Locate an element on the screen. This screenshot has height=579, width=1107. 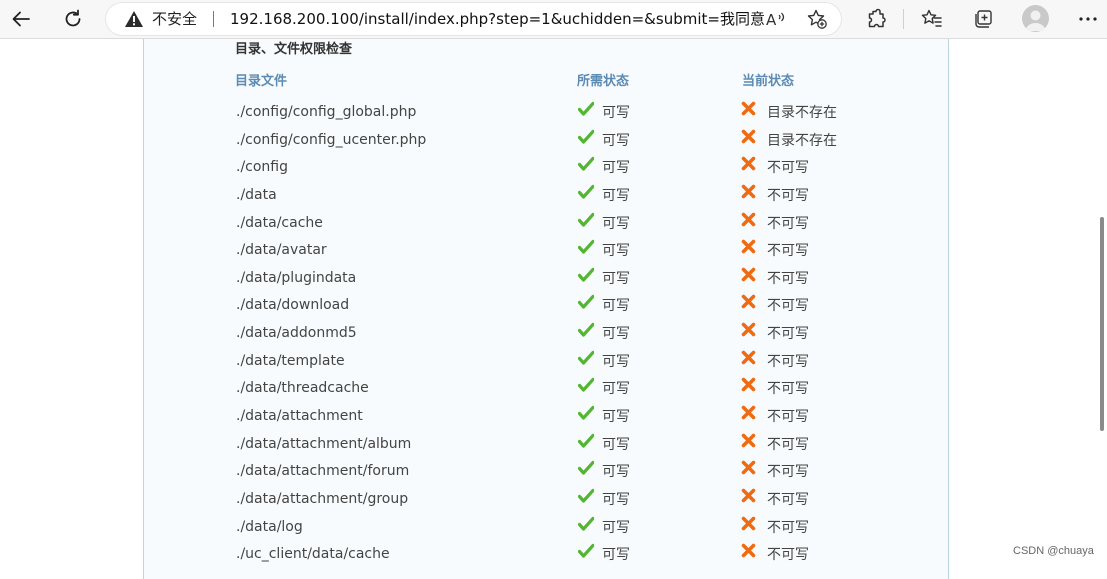
table-row: ./config/config_global.php 可写 目录不存在 is located at coordinates (553, 114).